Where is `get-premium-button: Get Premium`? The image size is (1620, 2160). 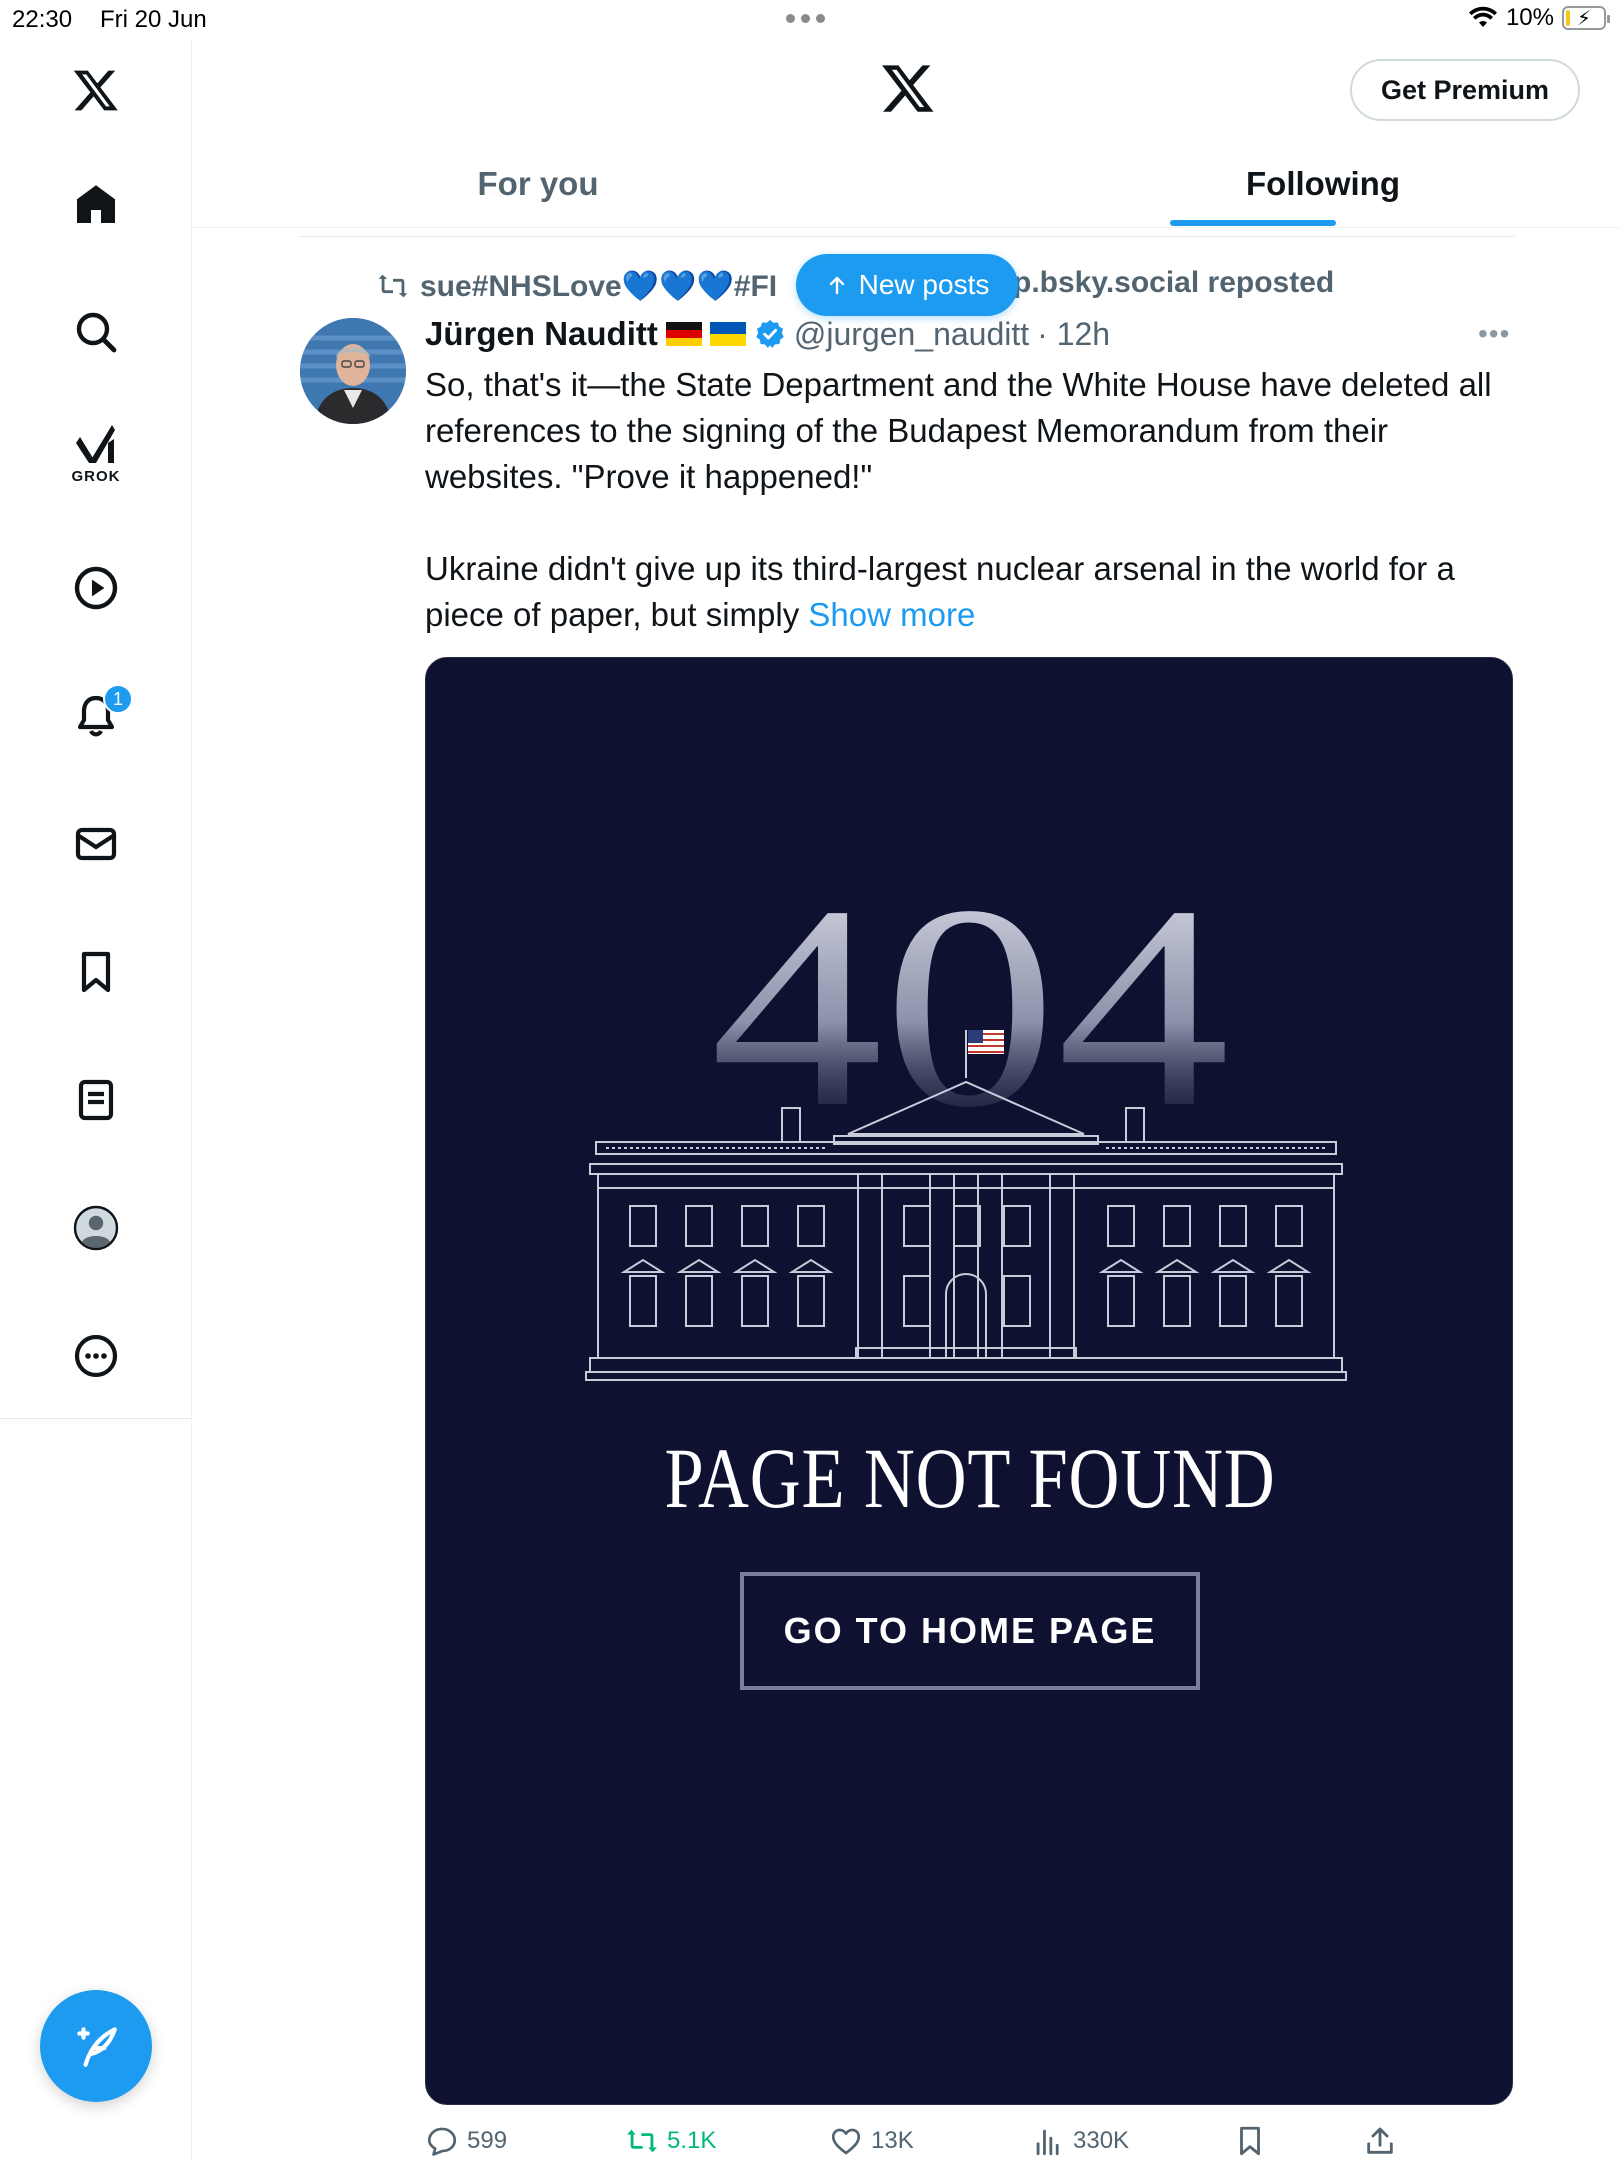
get-premium-button: Get Premium is located at coordinates (1465, 90).